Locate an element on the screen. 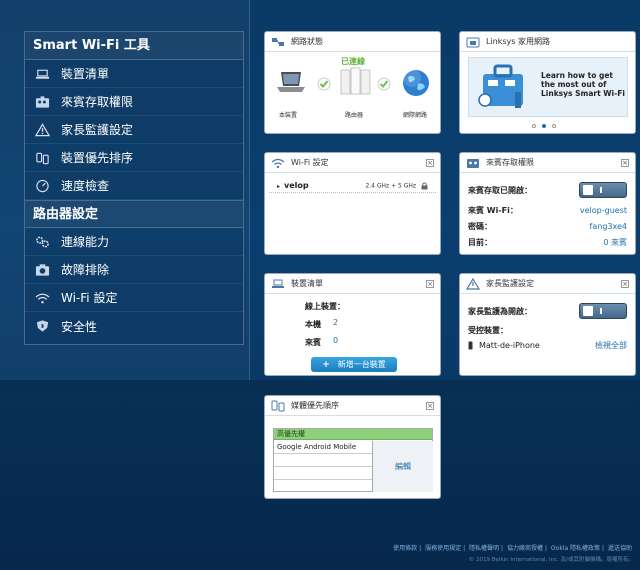  parental-controls-toggle is located at coordinates (603, 311).